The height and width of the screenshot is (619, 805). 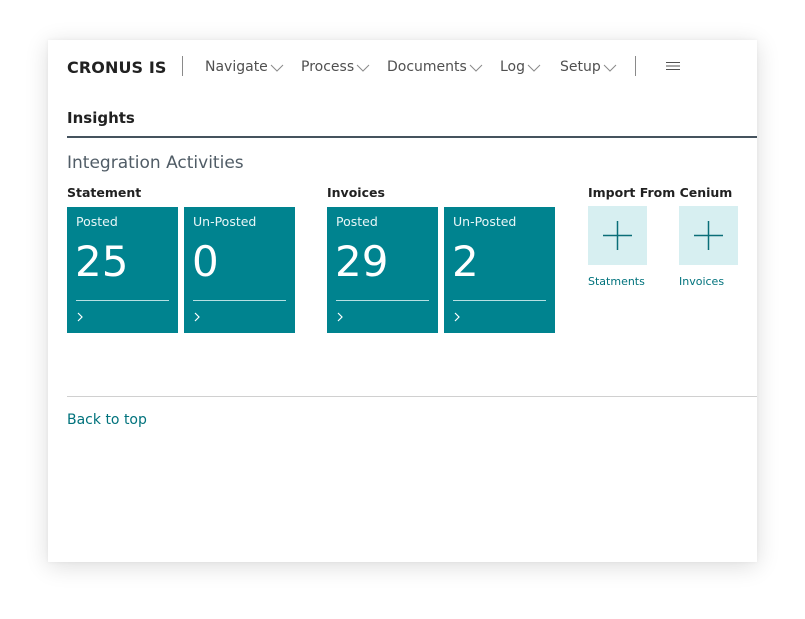 What do you see at coordinates (107, 420) in the screenshot?
I see `back-to-top-link: Back to top` at bounding box center [107, 420].